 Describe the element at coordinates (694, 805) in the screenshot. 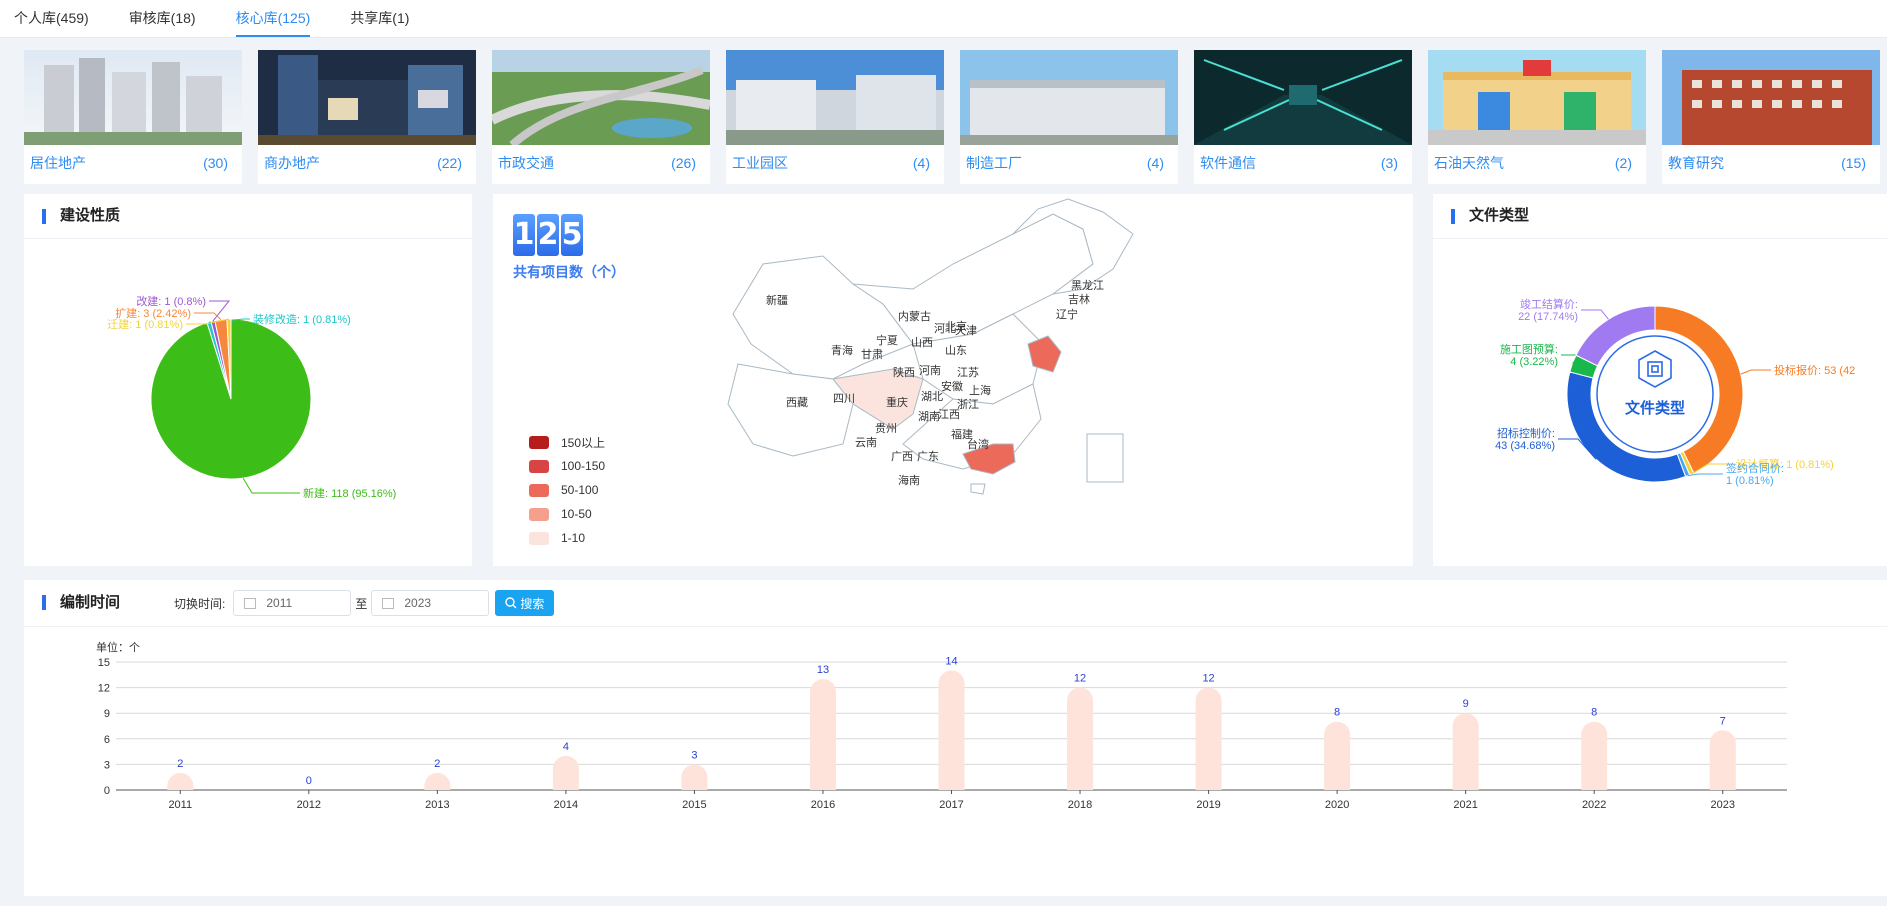

I see `x-tick-label: 2015` at that location.